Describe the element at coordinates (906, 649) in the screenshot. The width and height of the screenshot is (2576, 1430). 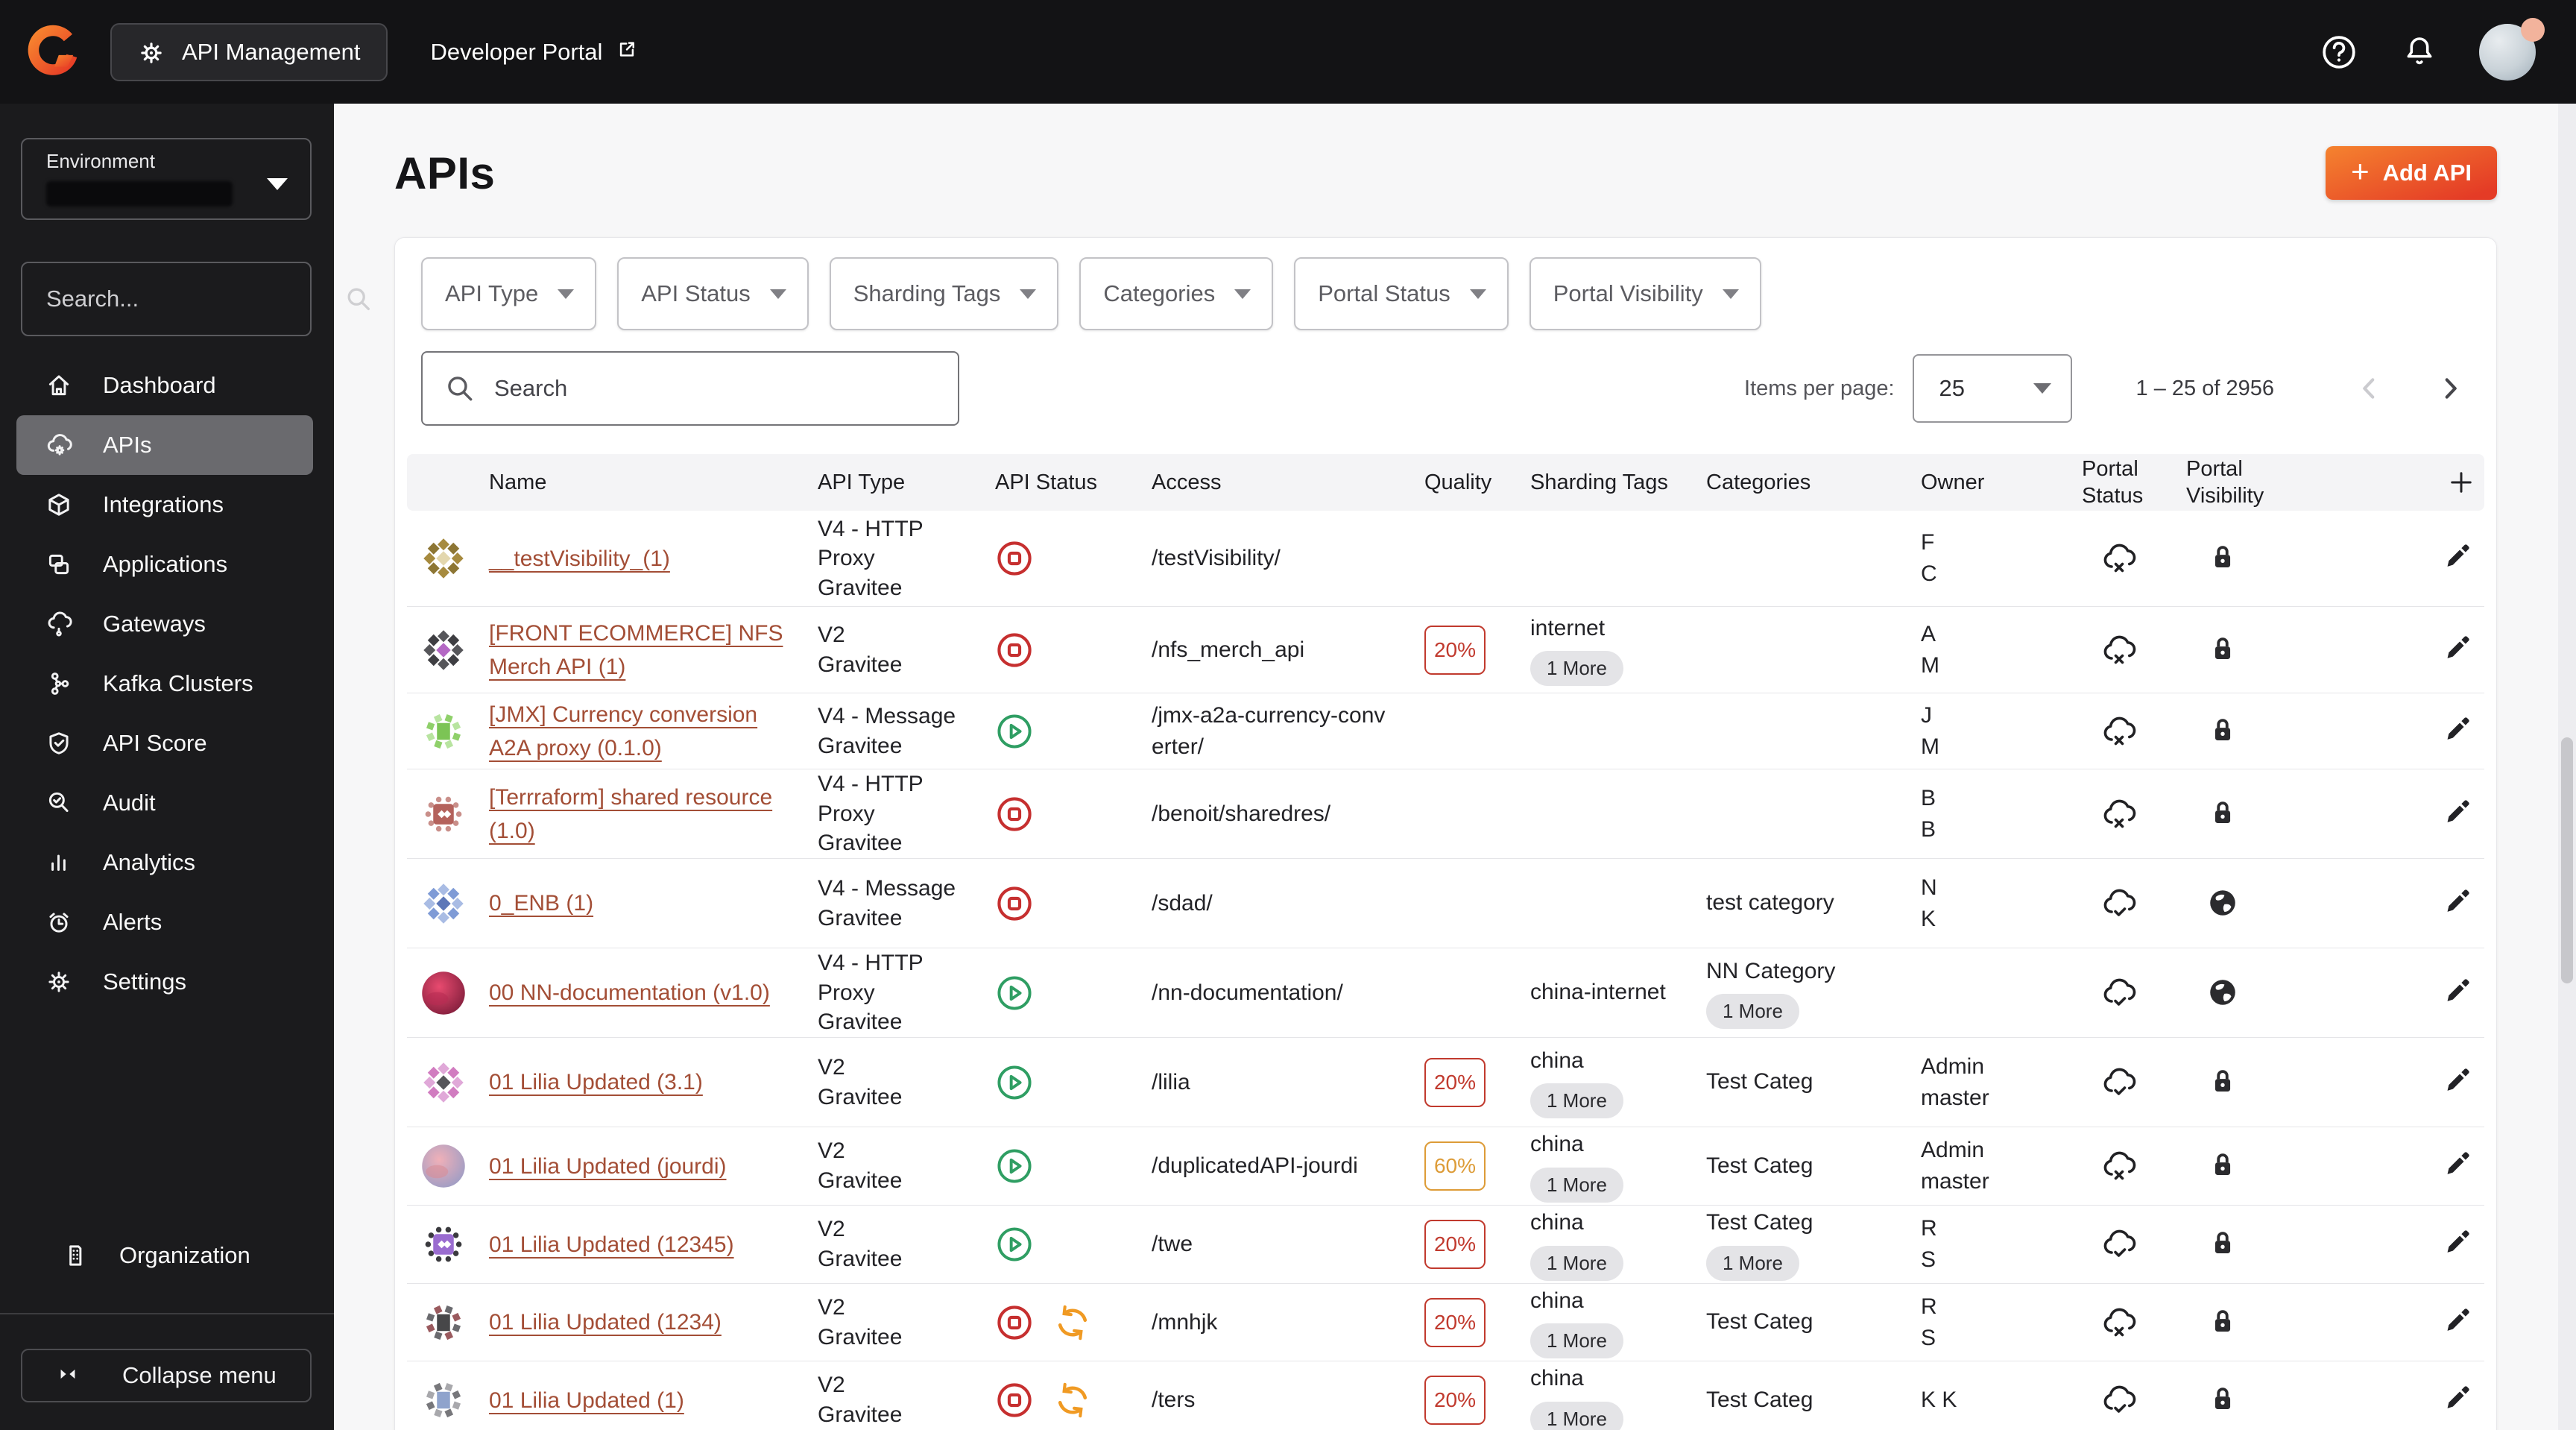
I see `api-type-cell: V2 Gravitee` at that location.